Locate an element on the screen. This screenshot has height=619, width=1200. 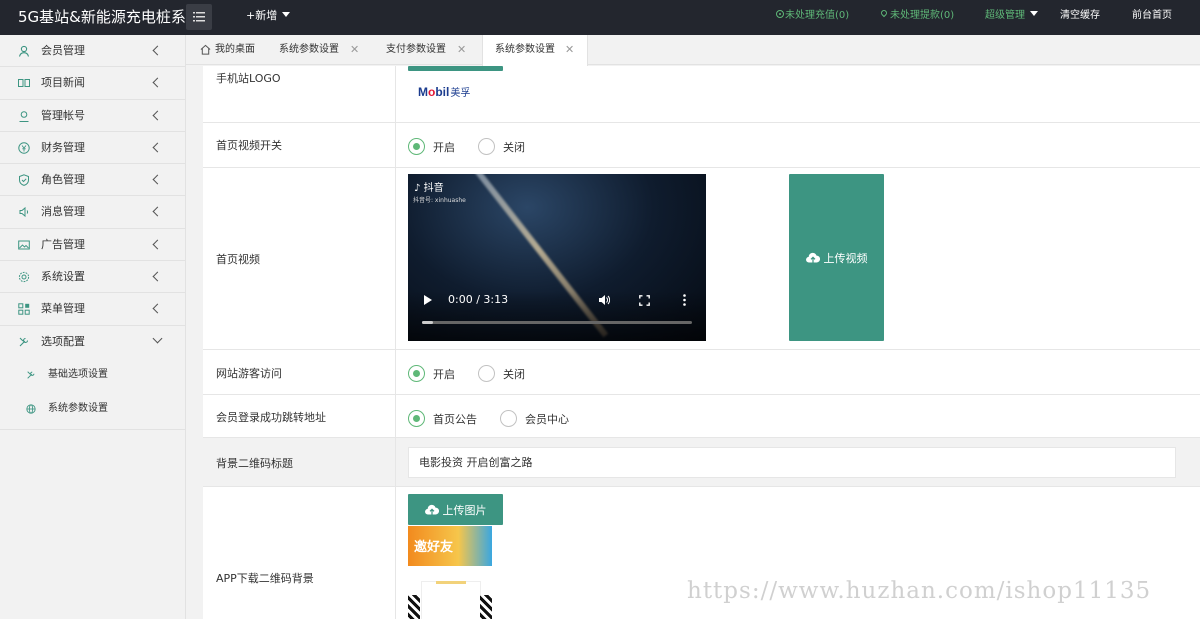
sidebar-item-label: 财务管理 is located at coordinates (63, 147).